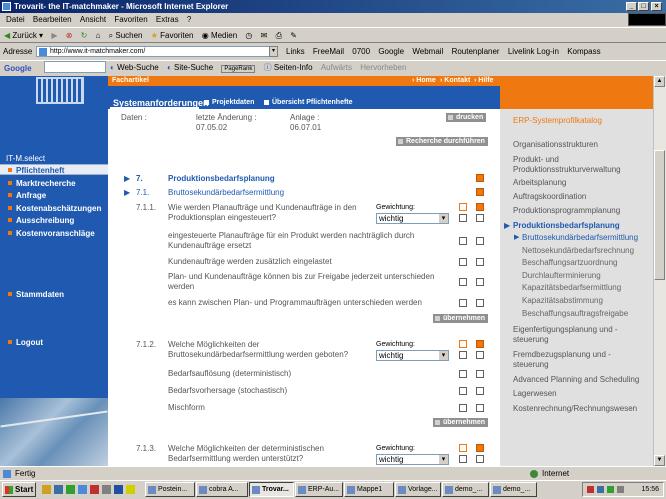 This screenshot has height=499, width=666. I want to click on nav-stammdaten: Stammdaten, so click(54, 294).